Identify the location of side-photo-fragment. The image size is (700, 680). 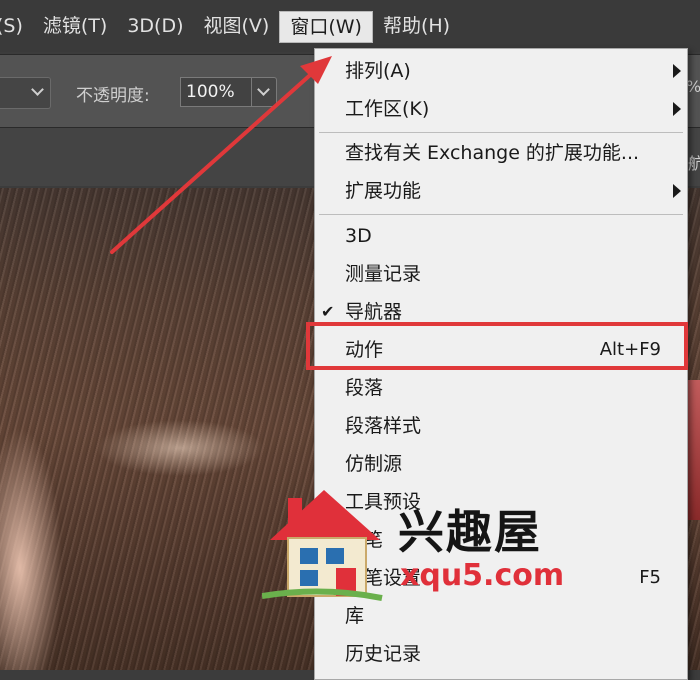
(693, 450).